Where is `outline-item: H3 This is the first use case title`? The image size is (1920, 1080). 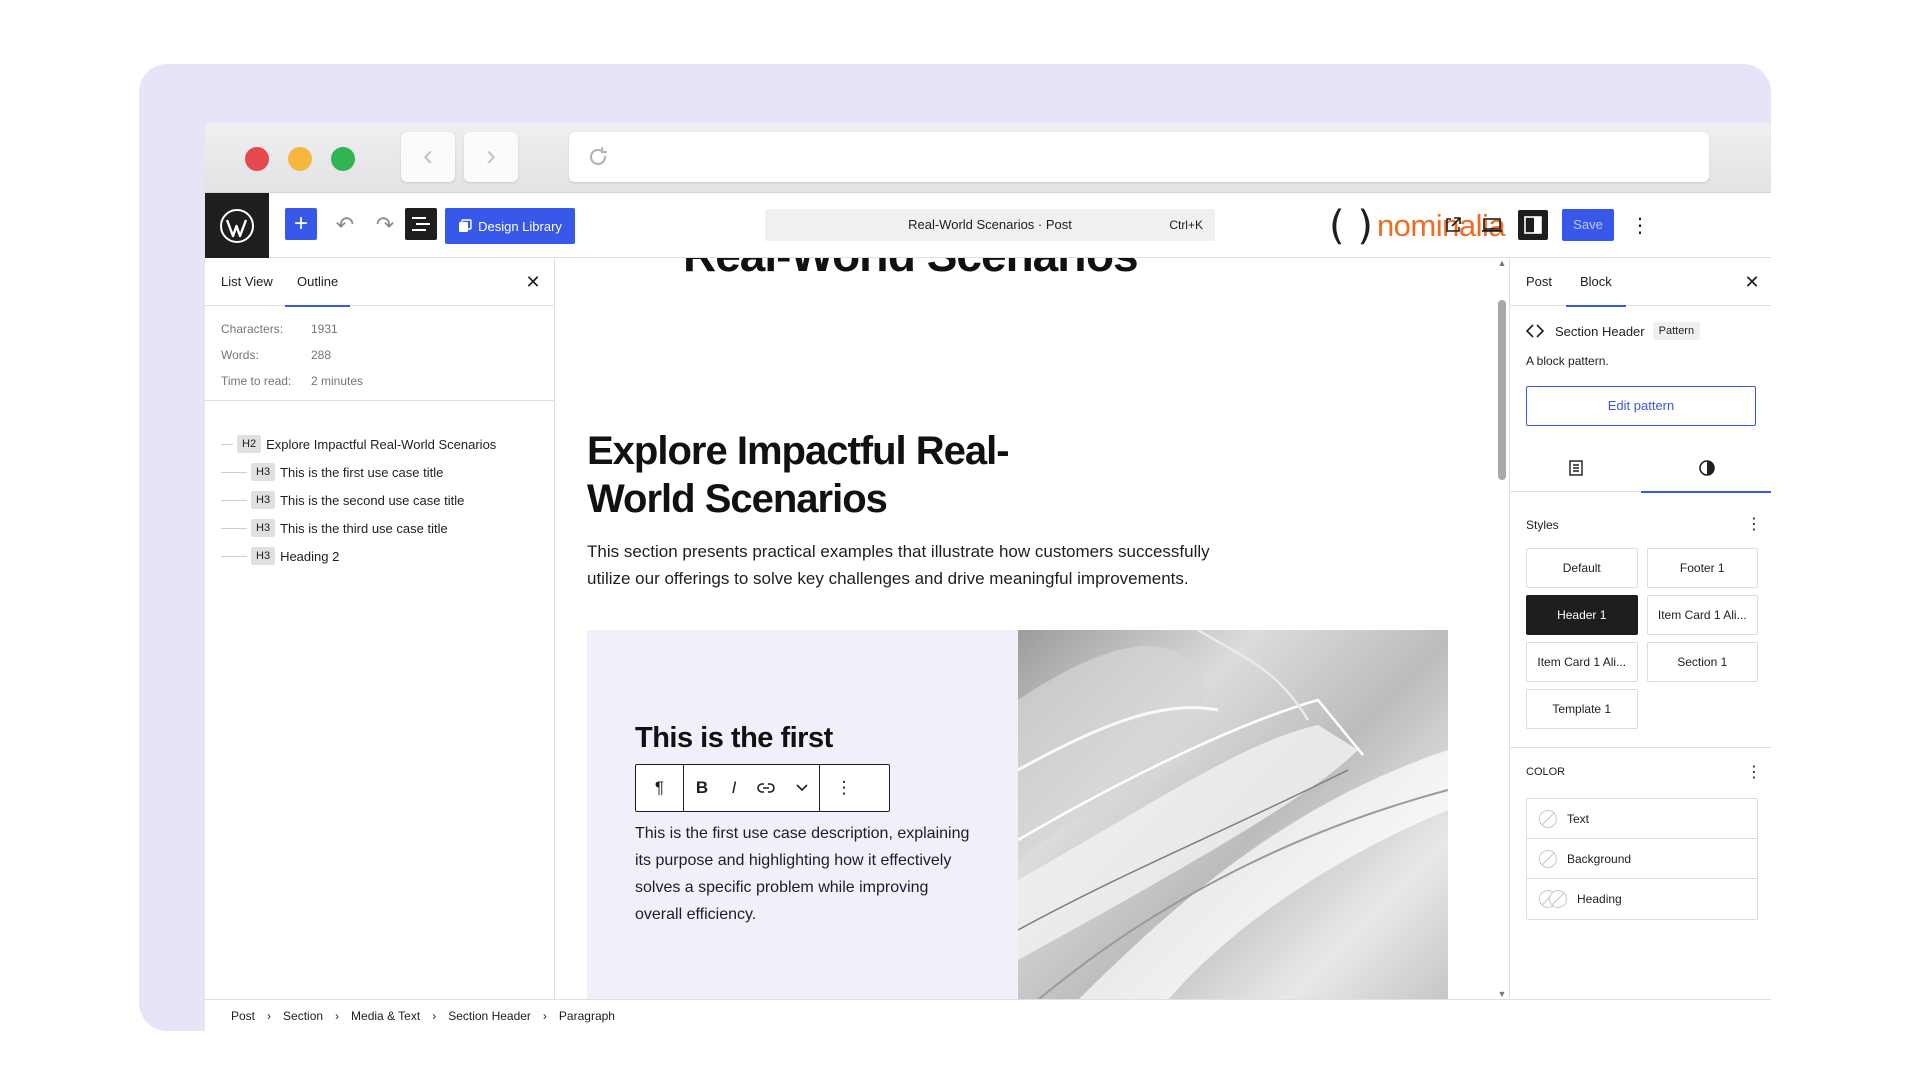 outline-item: H3 This is the first use case title is located at coordinates (381, 472).